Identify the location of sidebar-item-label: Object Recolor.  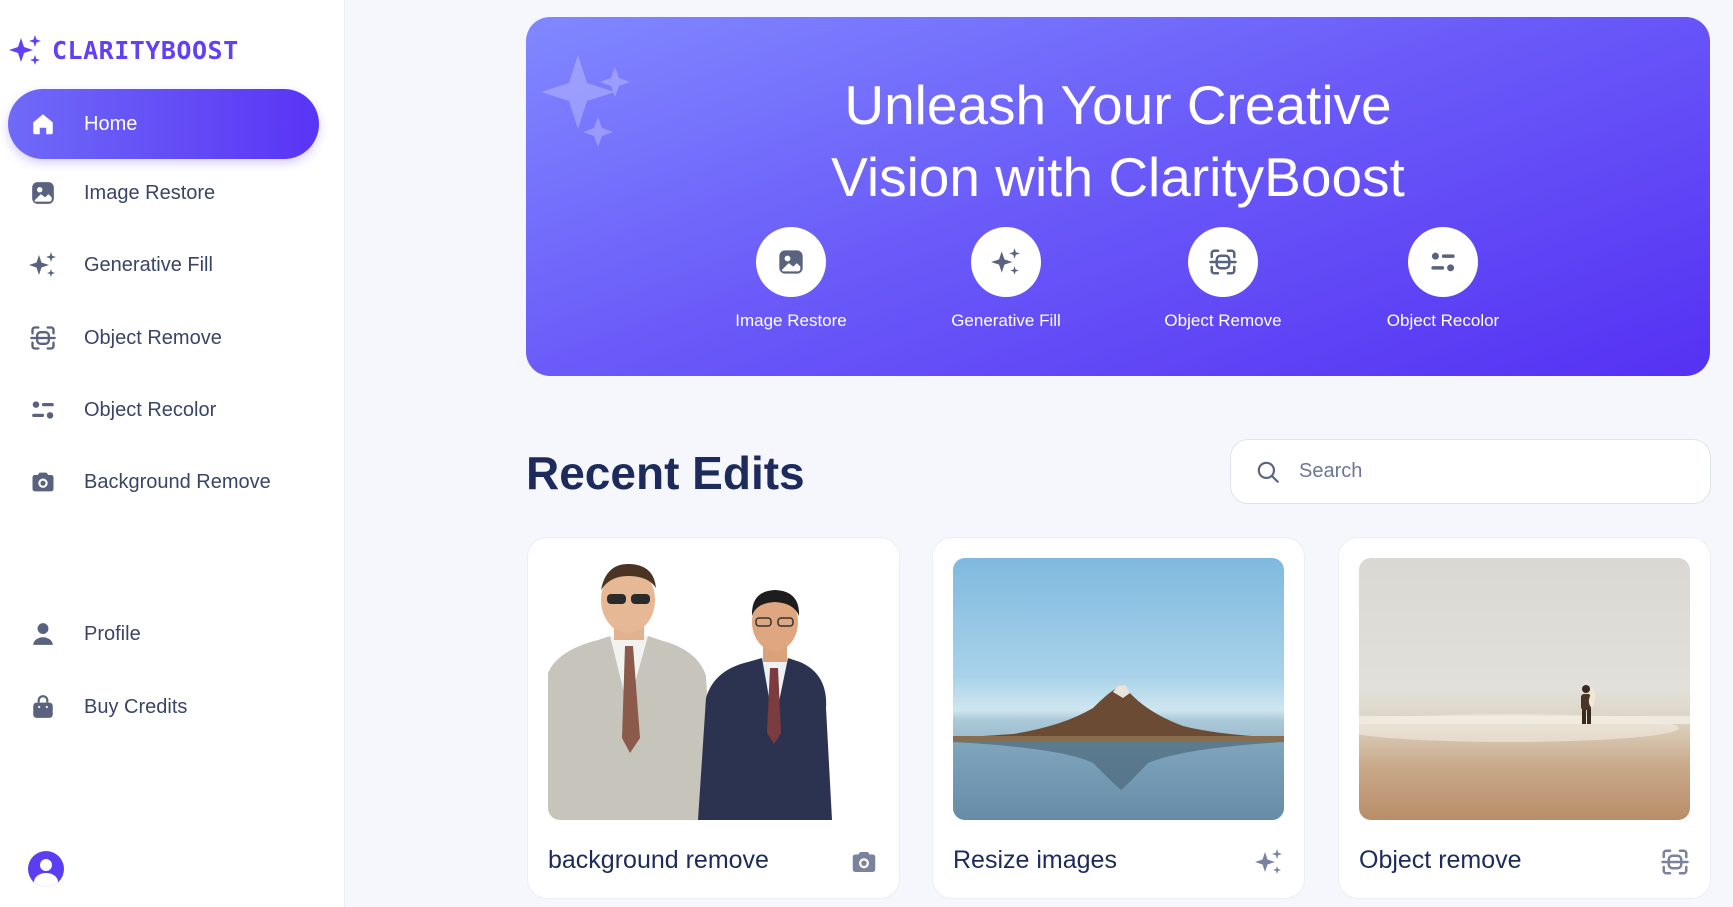
(150, 409).